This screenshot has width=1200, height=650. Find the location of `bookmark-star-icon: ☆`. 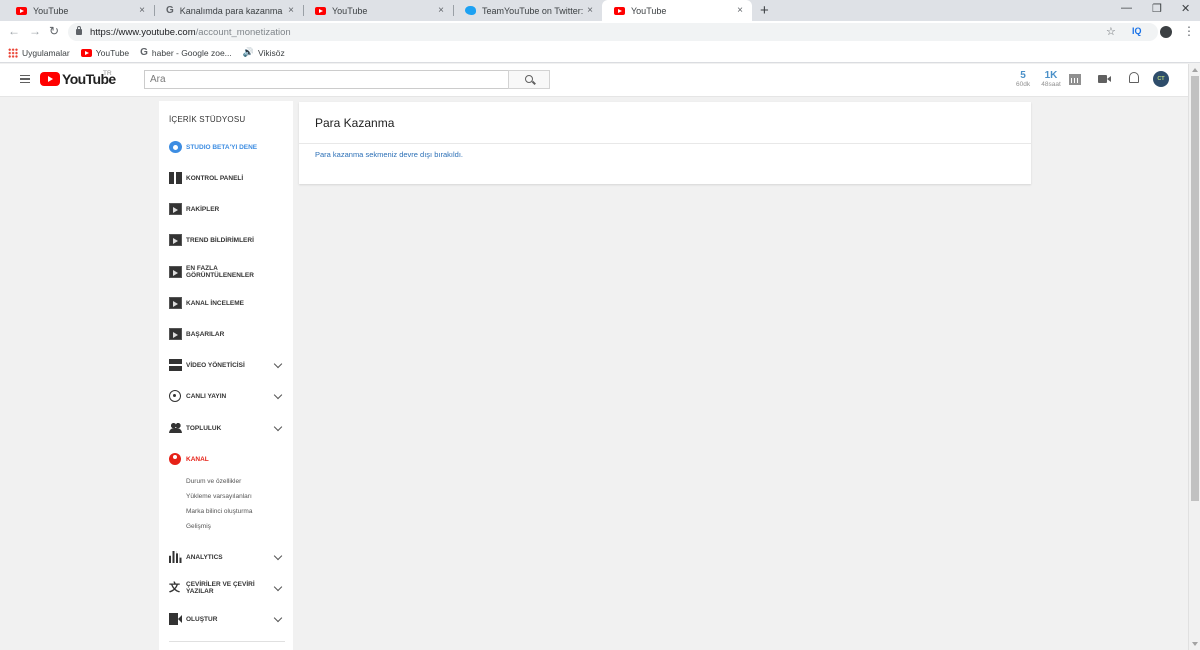

bookmark-star-icon: ☆ is located at coordinates (1111, 31).